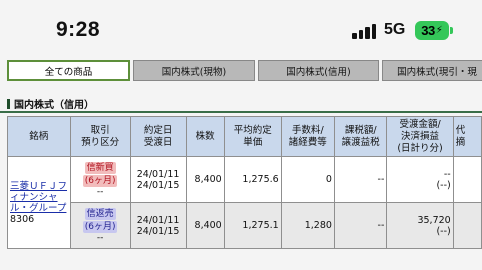 The height and width of the screenshot is (270, 482). I want to click on signal-icon, so click(365, 31).